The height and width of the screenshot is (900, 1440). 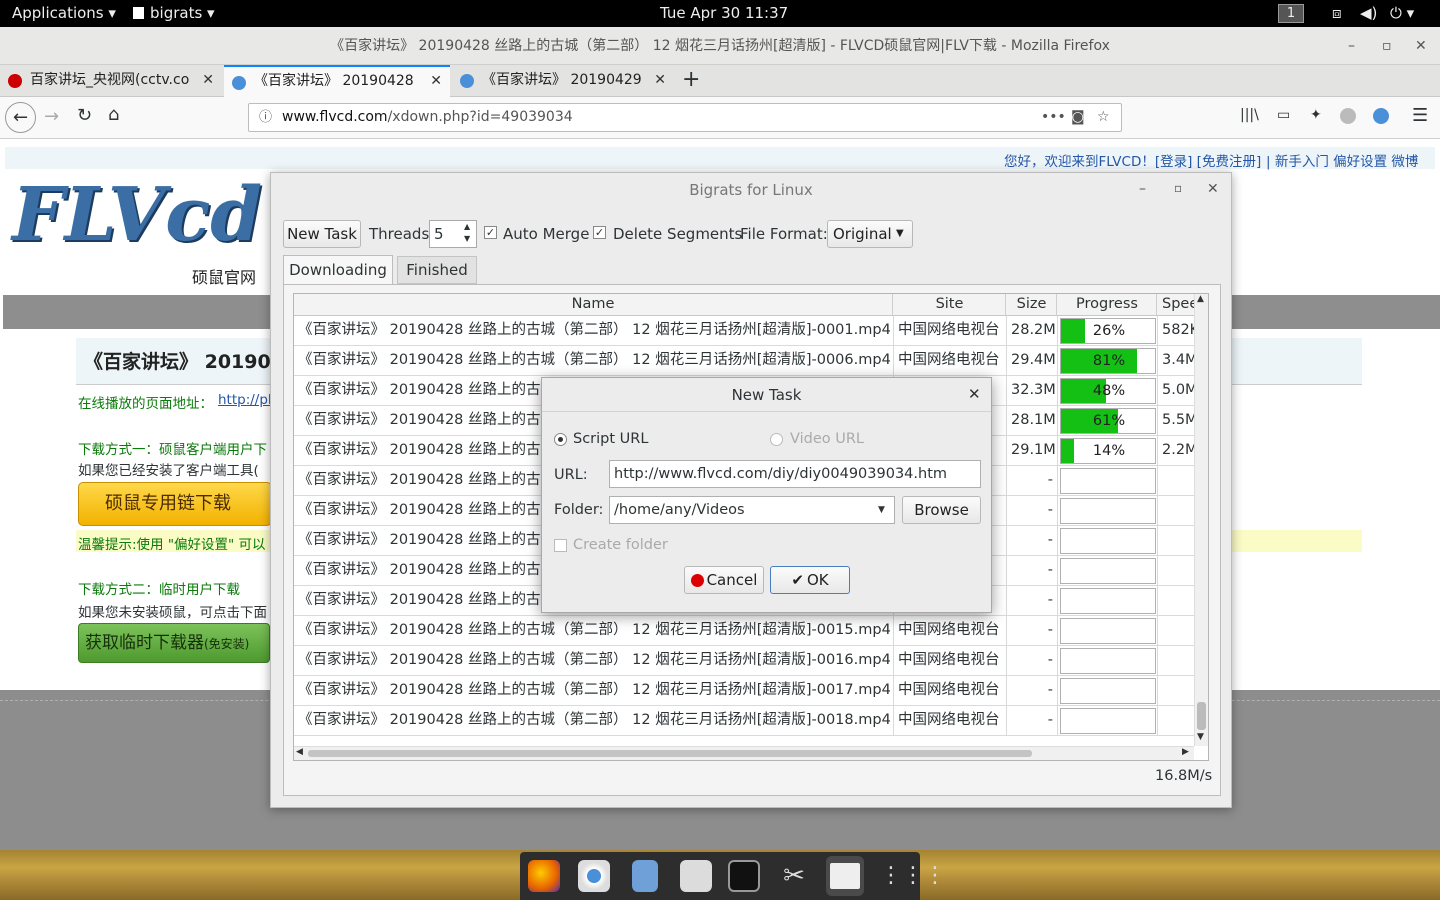 I want to click on vertical-scrollbar: ▲ ▼, so click(x=1201, y=520).